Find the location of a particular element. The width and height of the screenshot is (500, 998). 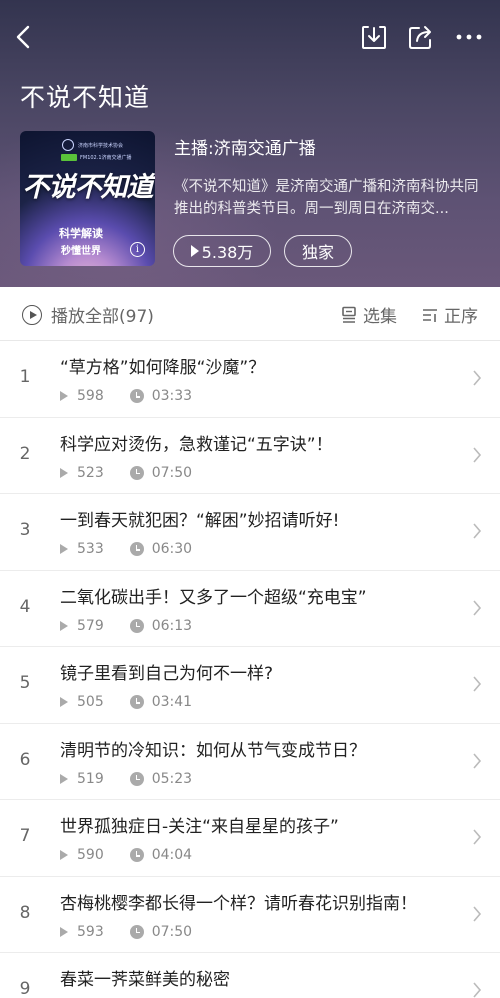

episode-index: 4 is located at coordinates (25, 606).